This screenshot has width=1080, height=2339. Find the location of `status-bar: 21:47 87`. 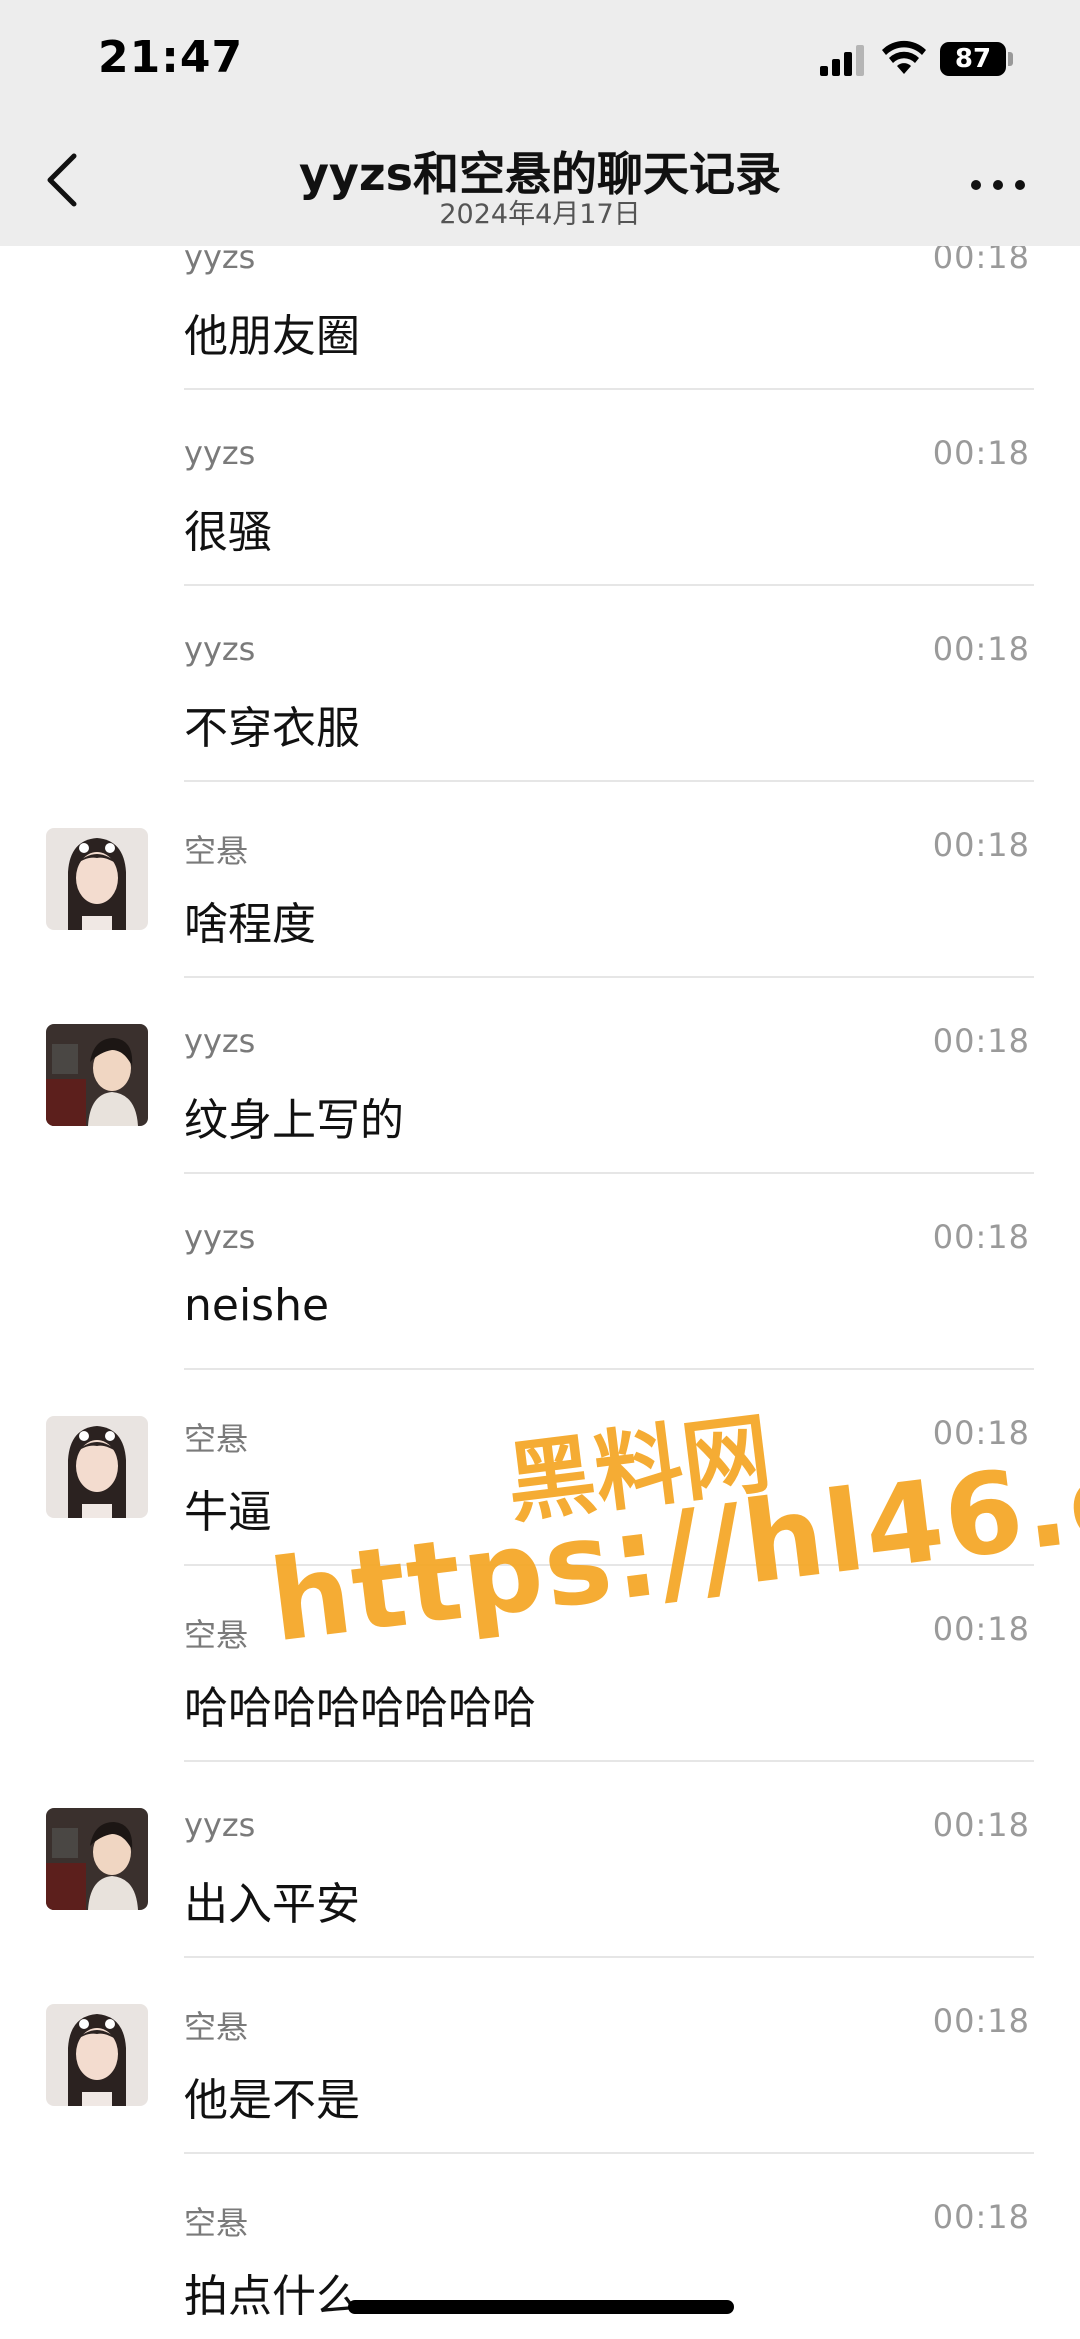

status-bar: 21:47 87 is located at coordinates (540, 59).